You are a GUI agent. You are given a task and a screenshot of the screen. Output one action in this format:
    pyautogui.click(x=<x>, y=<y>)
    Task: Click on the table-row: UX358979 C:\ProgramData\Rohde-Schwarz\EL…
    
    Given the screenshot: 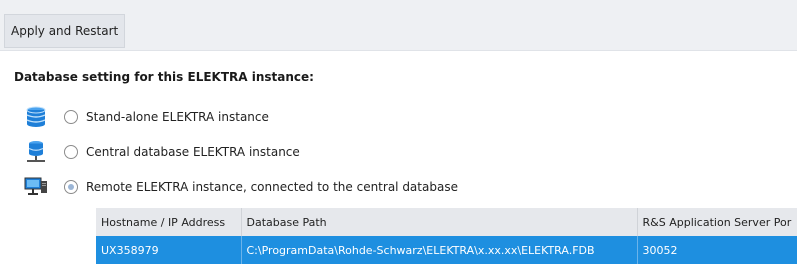 What is the action you would take?
    pyautogui.click(x=446, y=250)
    